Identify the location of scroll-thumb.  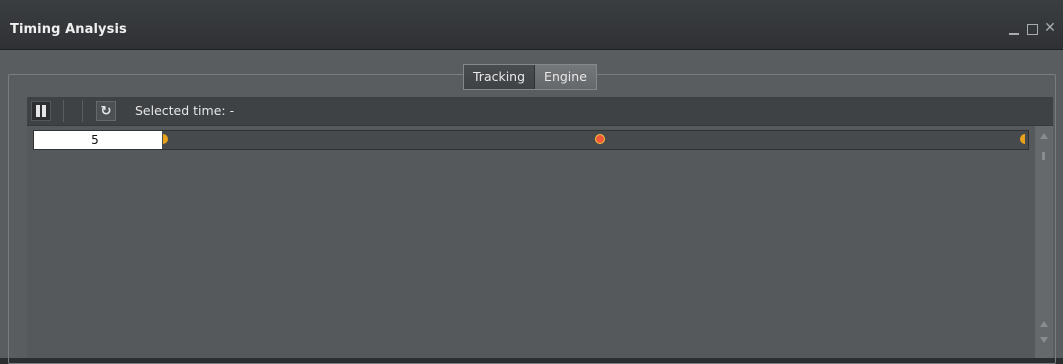
(1043, 156).